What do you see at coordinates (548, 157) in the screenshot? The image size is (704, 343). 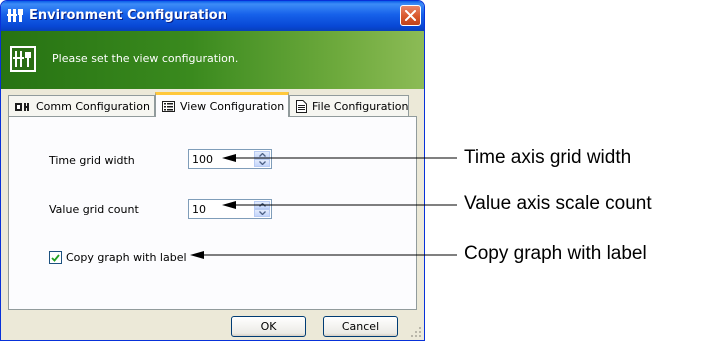 I see `callout-time-axis-grid-width: Time axis grid width` at bounding box center [548, 157].